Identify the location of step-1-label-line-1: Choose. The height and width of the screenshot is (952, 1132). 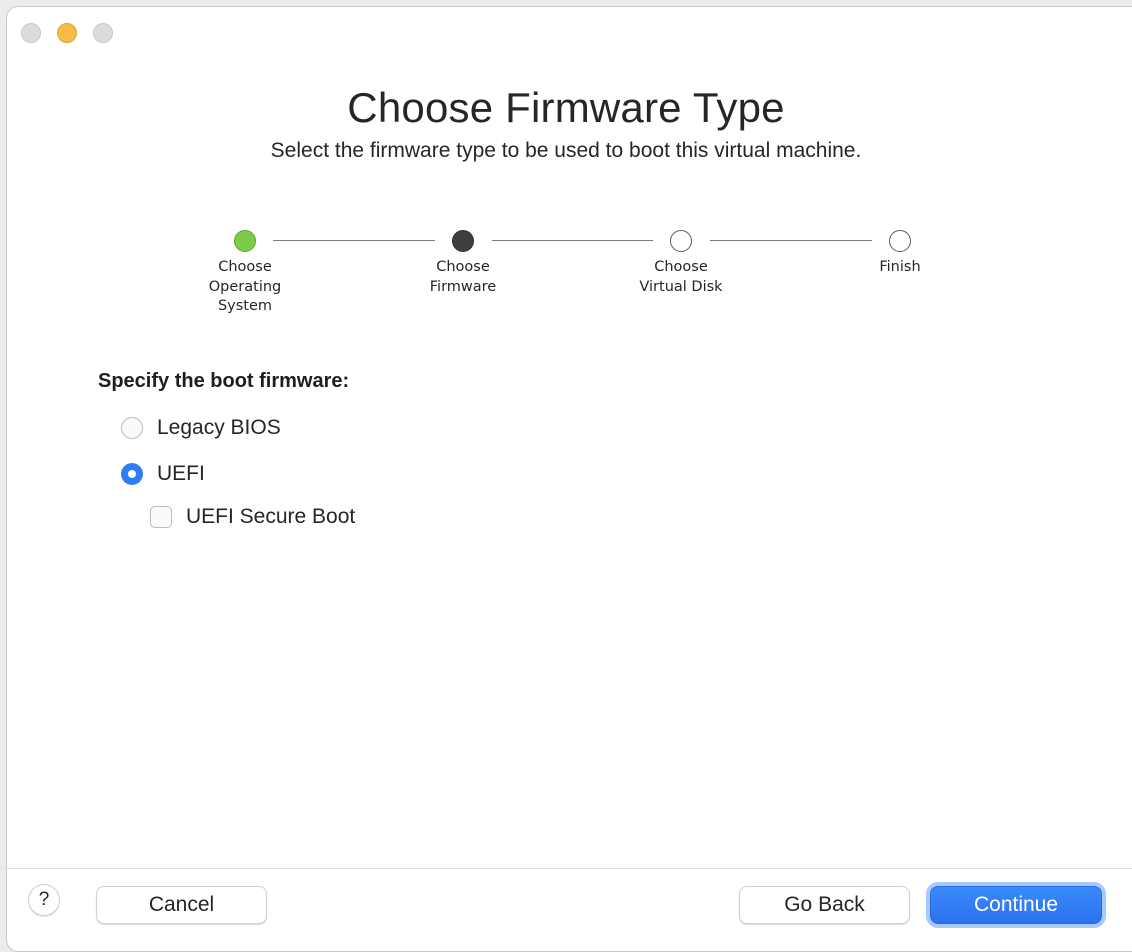
(245, 267).